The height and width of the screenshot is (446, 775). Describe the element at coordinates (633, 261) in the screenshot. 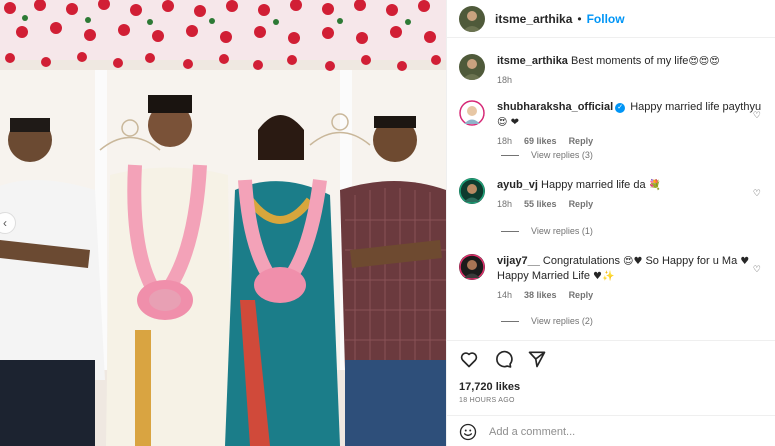

I see `comment-emoji-1: 😍♥` at that location.